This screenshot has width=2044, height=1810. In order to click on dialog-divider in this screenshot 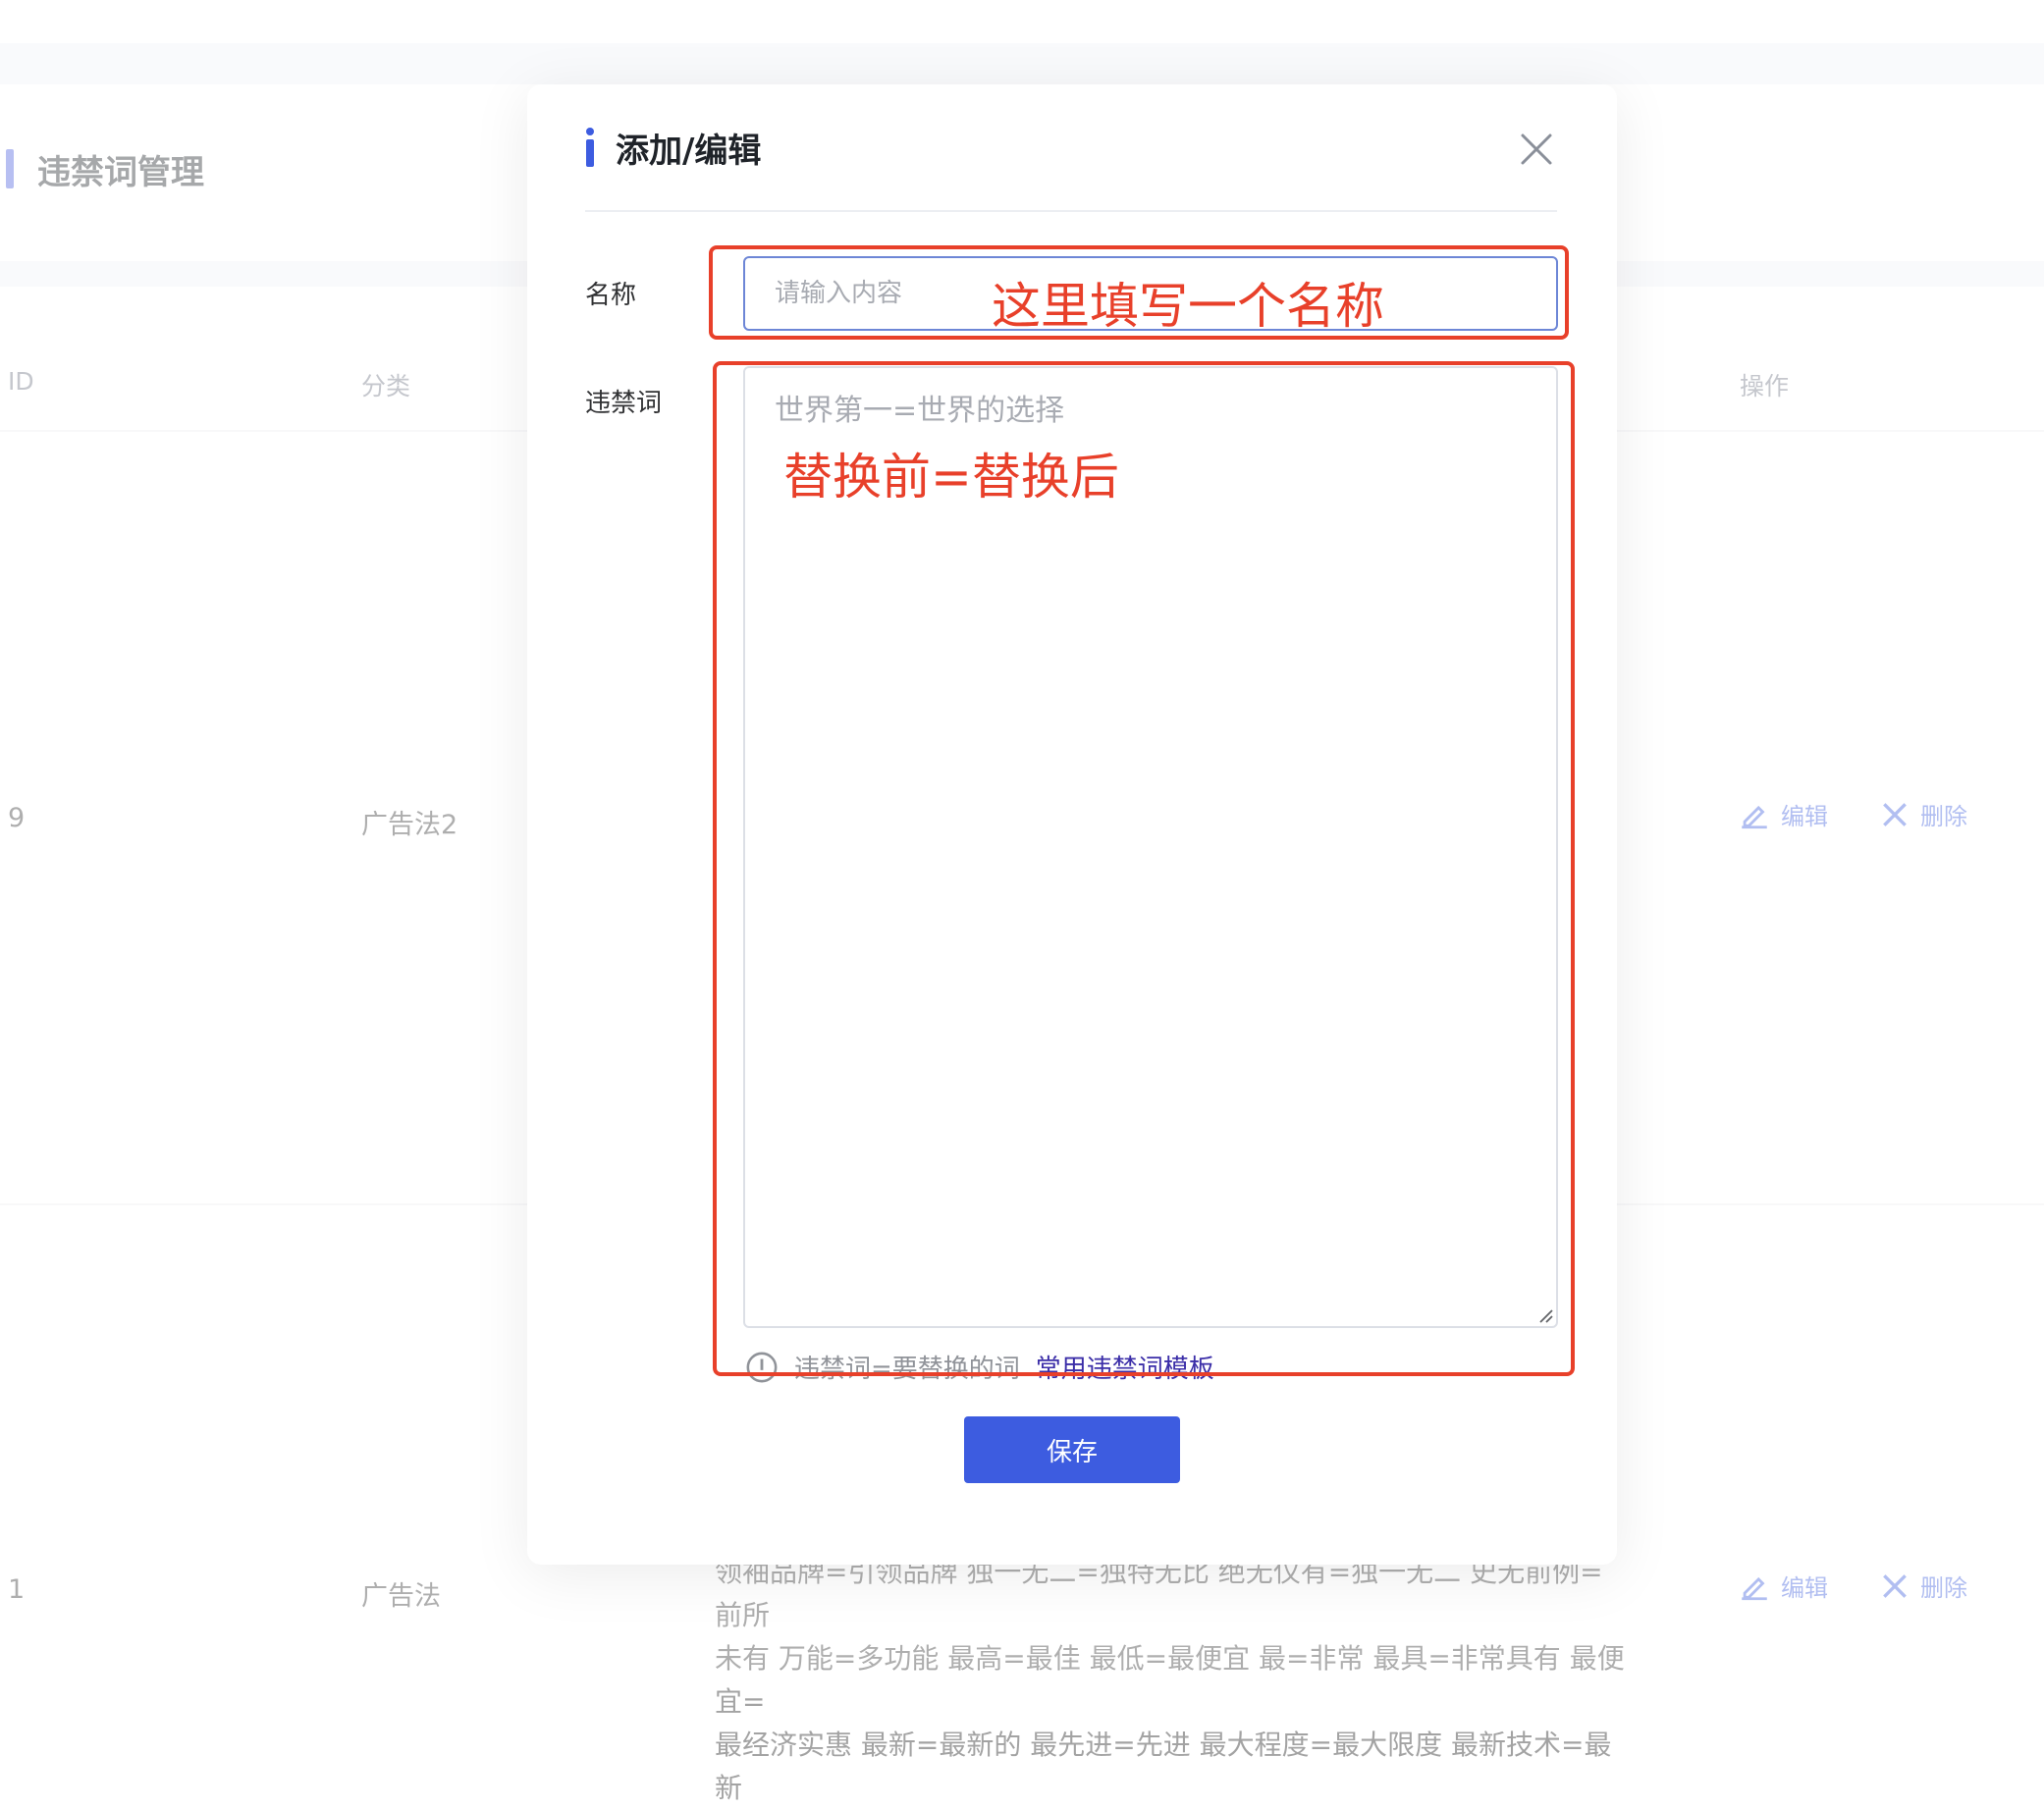, I will do `click(1071, 211)`.